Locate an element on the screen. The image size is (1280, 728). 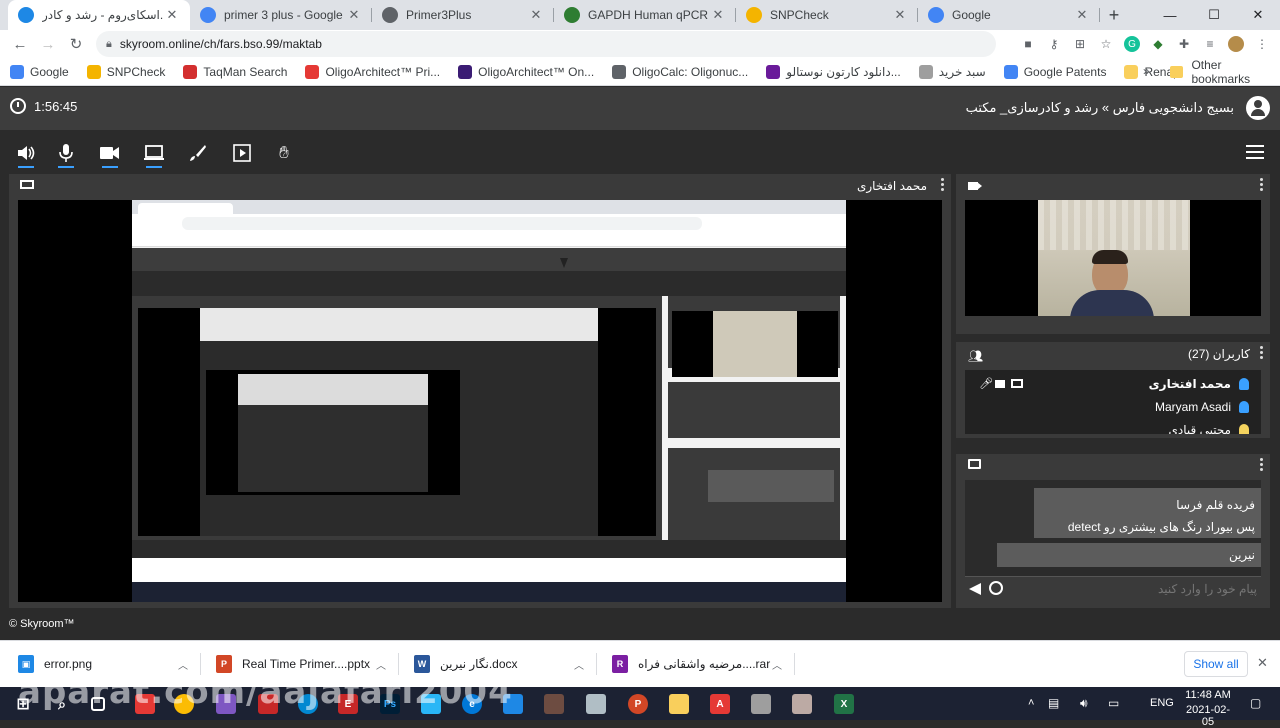
close-window-button: ✕ is located at coordinates (1258, 15).